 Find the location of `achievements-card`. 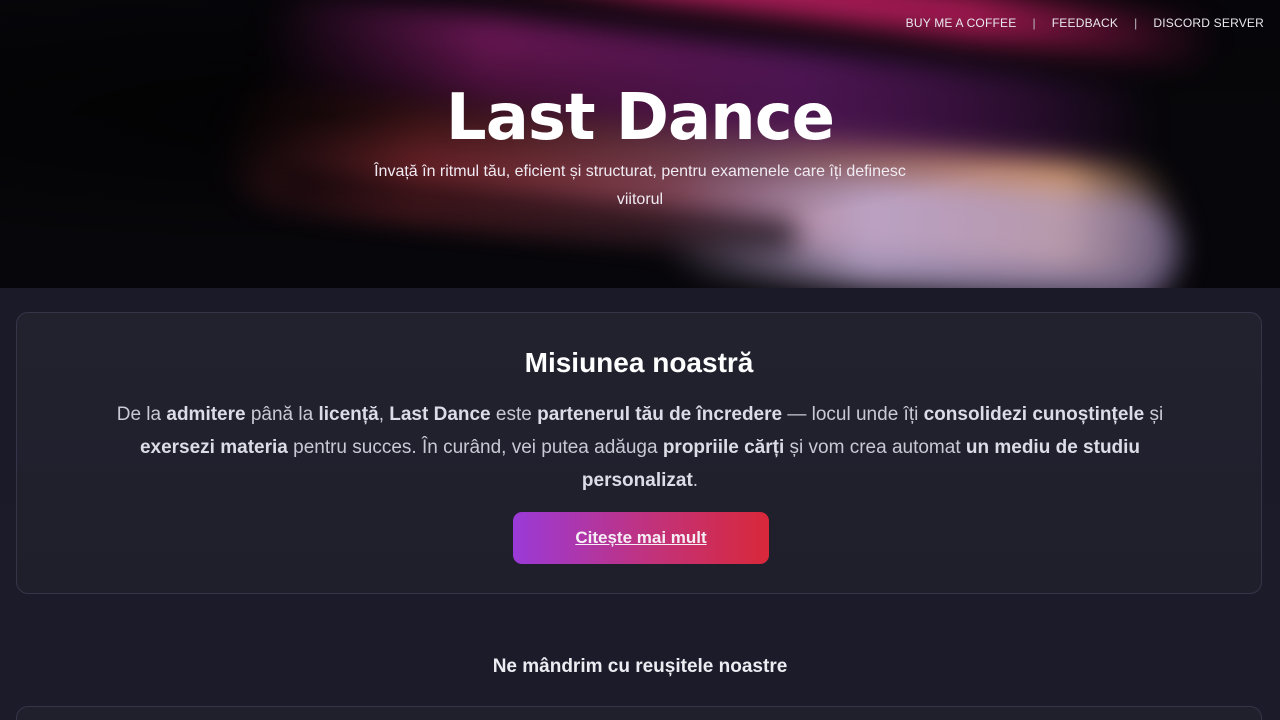

achievements-card is located at coordinates (639, 713).